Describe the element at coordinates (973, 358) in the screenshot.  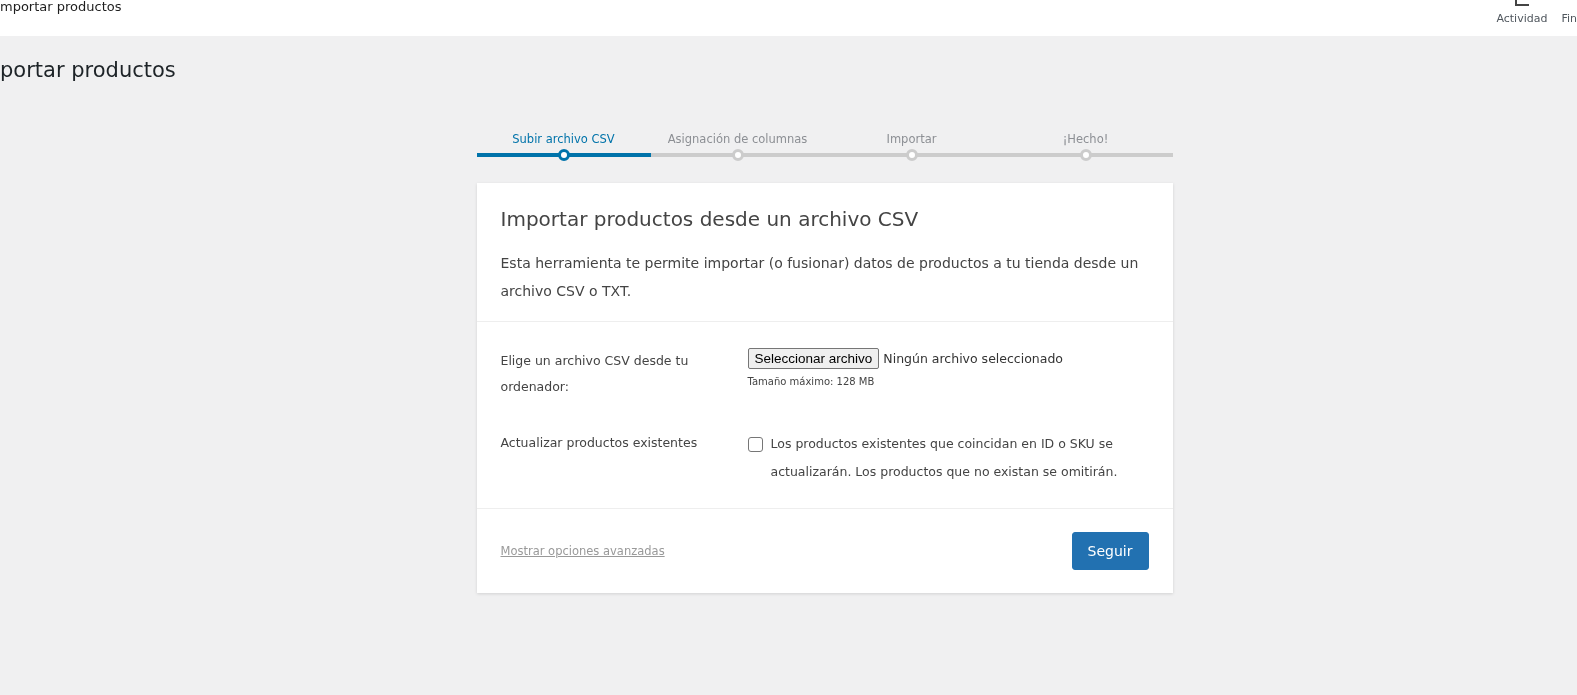
I see `file-status: Ningún archivo seleccionado` at that location.